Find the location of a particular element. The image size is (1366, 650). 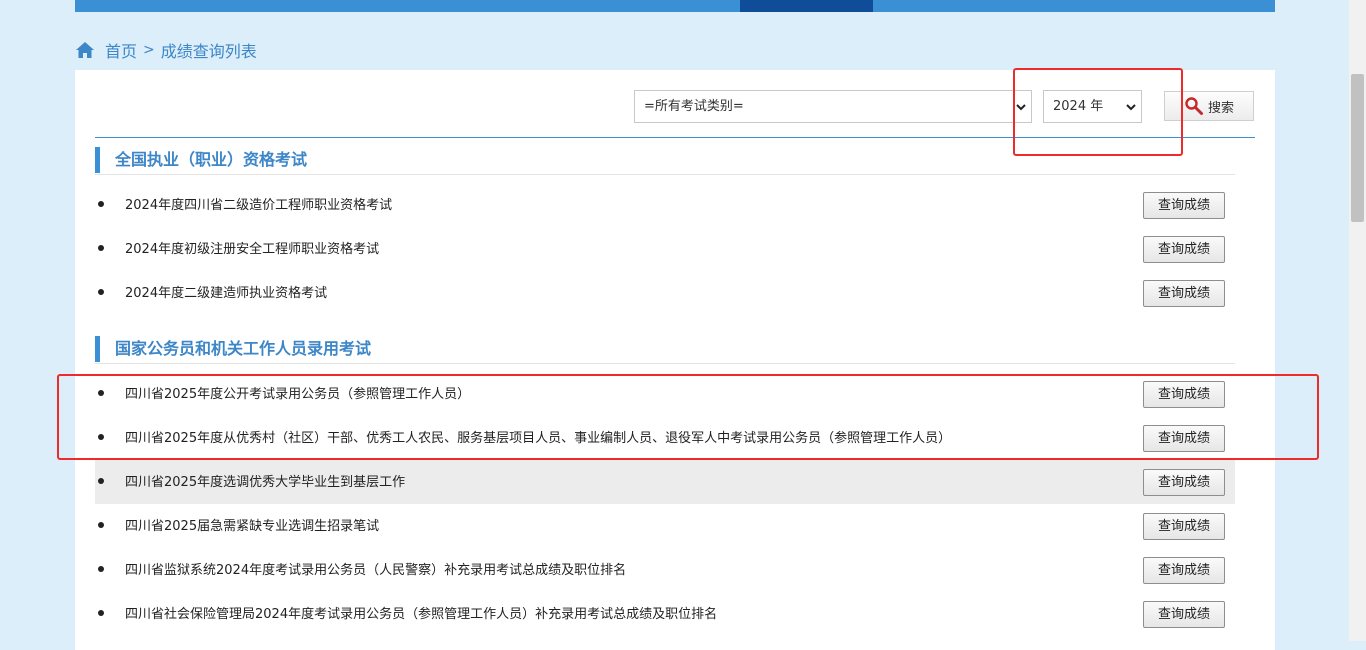

exam-title: 四川省监狱系统2024年度考试录用公务员（人民警察）补充录用考试总成绩及职位排名 is located at coordinates (376, 570).